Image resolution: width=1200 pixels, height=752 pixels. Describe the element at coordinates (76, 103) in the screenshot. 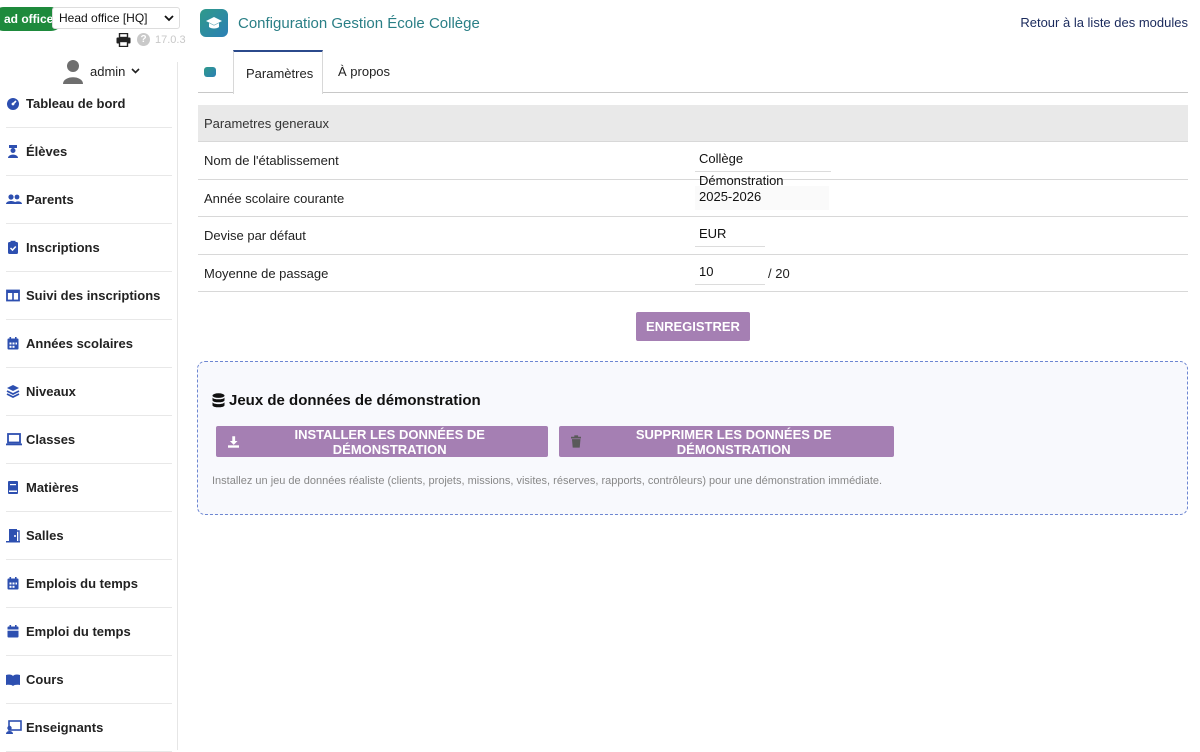

I see `sidebar-item-label: Tableau de bord` at that location.